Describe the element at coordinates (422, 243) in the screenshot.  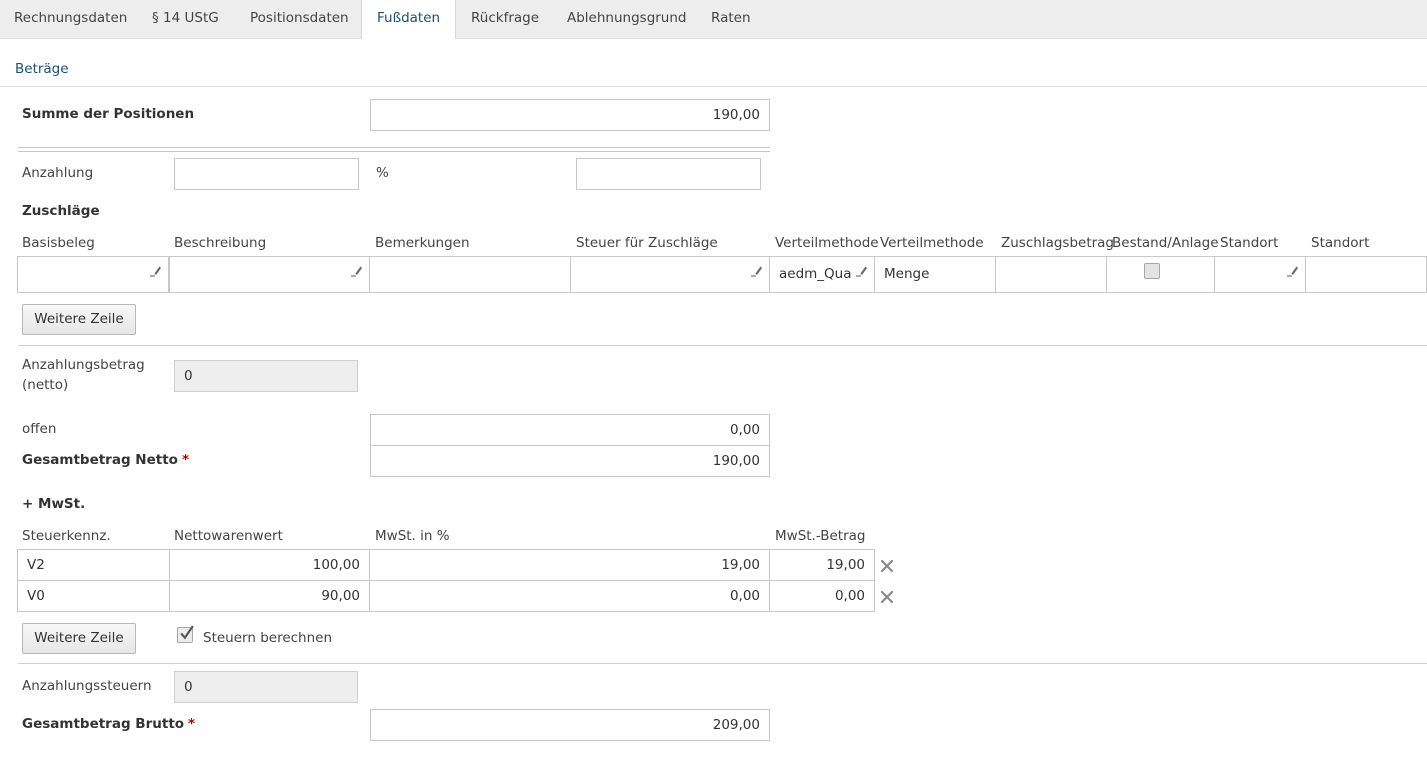
I see `col-bemerkungen: Bemerkungen` at that location.